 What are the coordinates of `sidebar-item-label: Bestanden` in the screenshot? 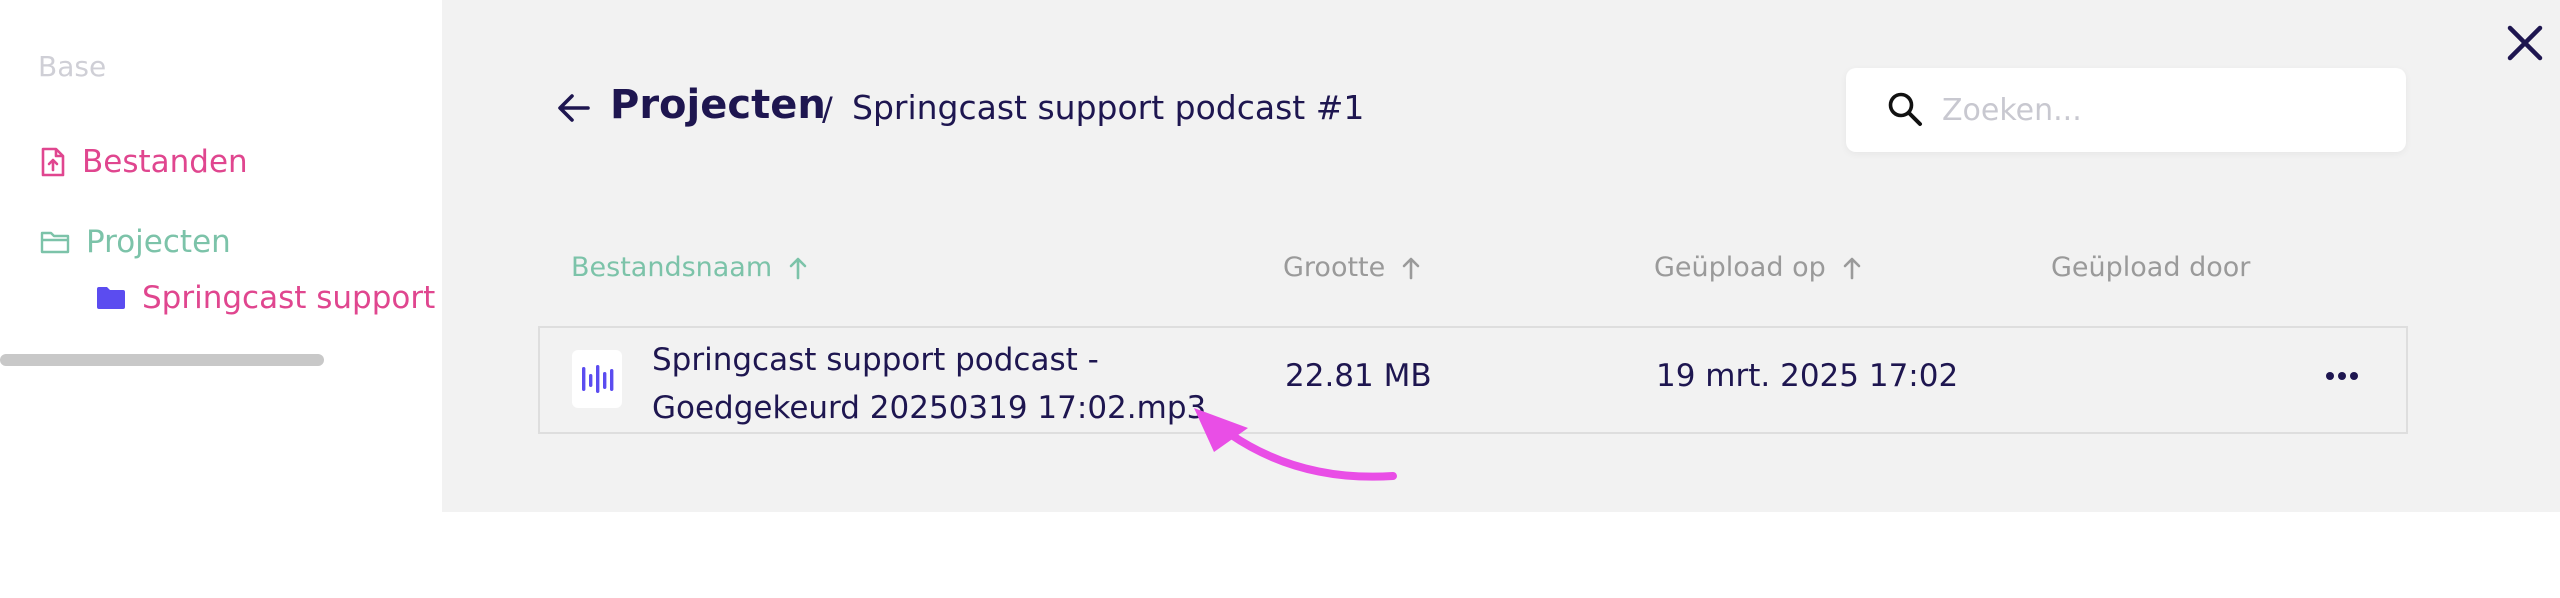 It's located at (165, 162).